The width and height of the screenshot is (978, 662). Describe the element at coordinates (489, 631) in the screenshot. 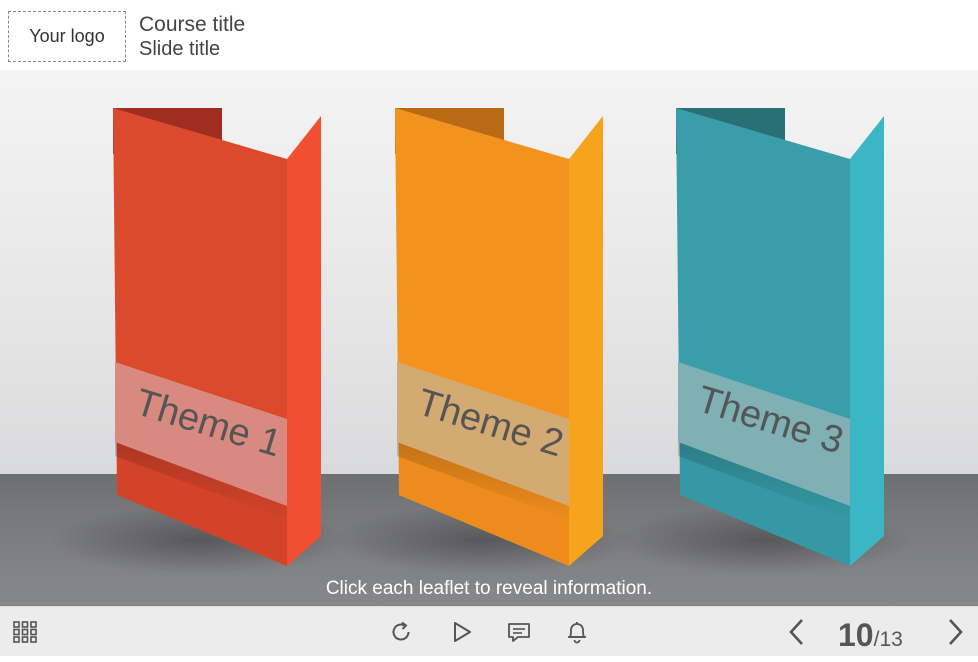

I see `player-toolbar: 10 / 13` at that location.